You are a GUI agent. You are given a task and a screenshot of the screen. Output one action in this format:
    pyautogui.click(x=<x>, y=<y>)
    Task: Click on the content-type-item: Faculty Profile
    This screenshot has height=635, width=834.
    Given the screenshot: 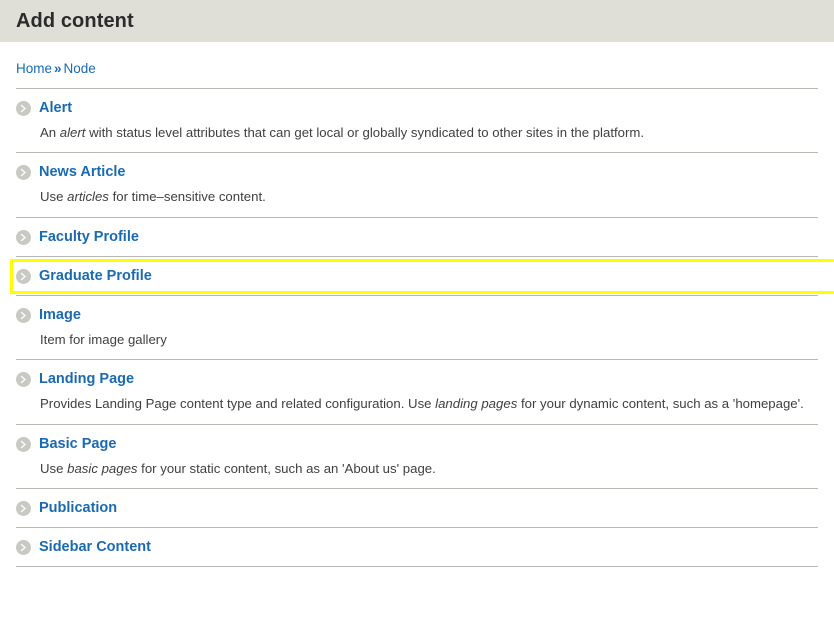 What is the action you would take?
    pyautogui.click(x=417, y=237)
    